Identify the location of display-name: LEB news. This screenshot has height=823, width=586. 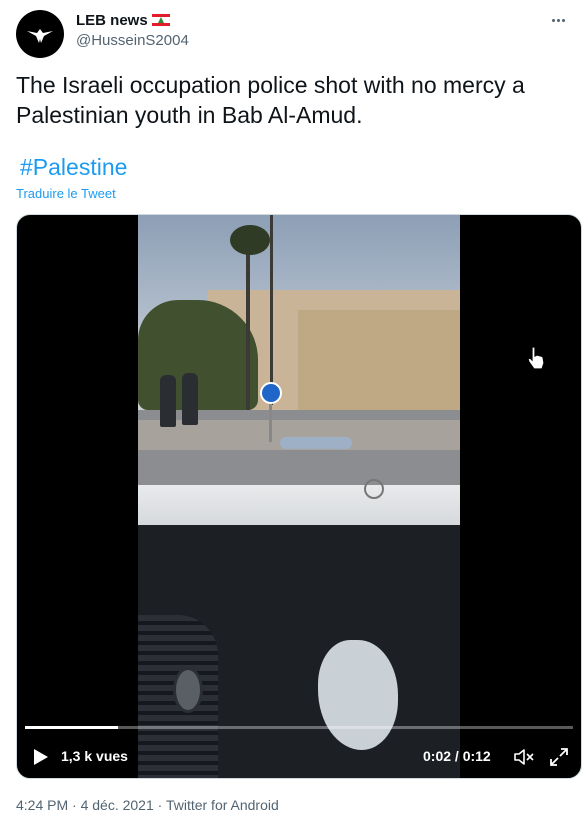
(132, 20).